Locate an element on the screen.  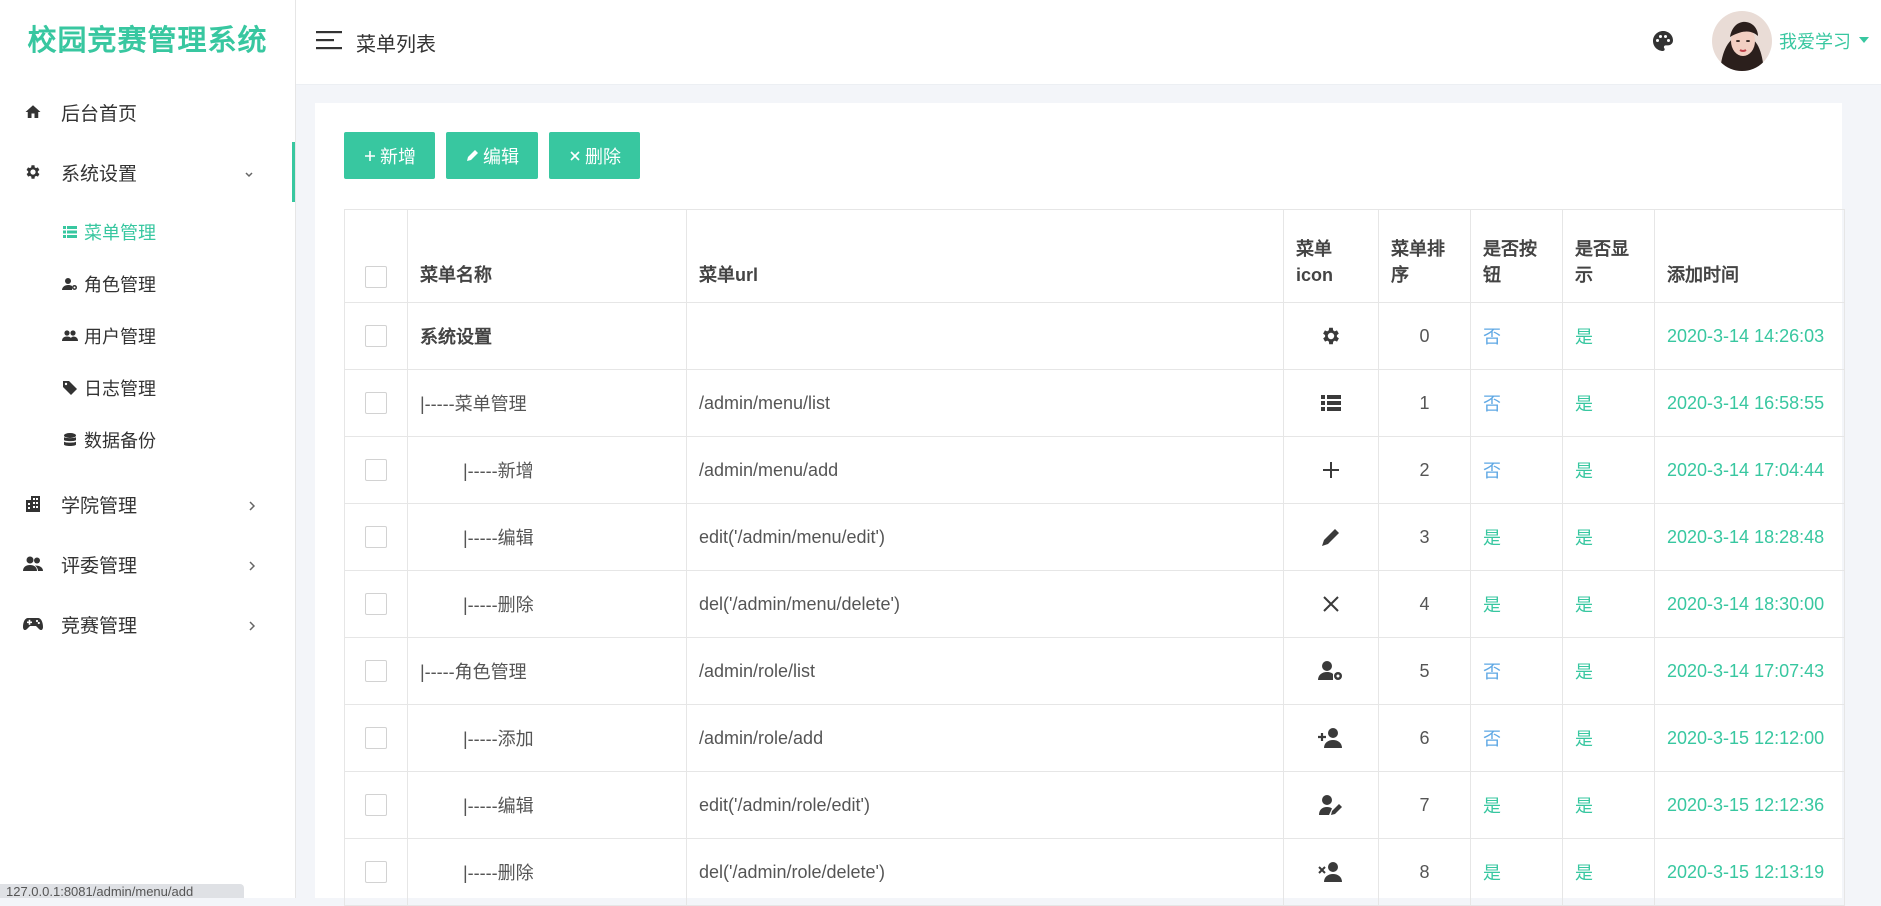
sidebar-item-user-management: 用户管理 is located at coordinates (147, 336).